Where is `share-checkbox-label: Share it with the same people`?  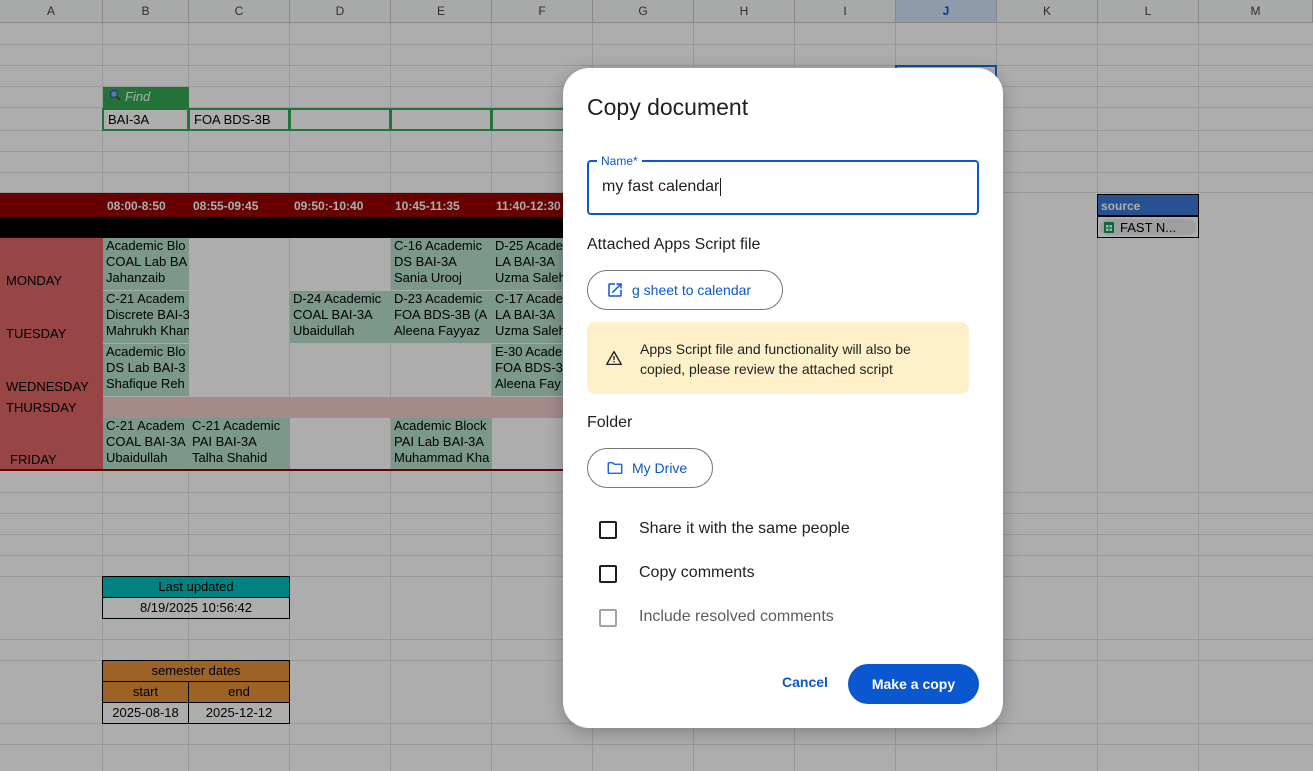
share-checkbox-label: Share it with the same people is located at coordinates (744, 529).